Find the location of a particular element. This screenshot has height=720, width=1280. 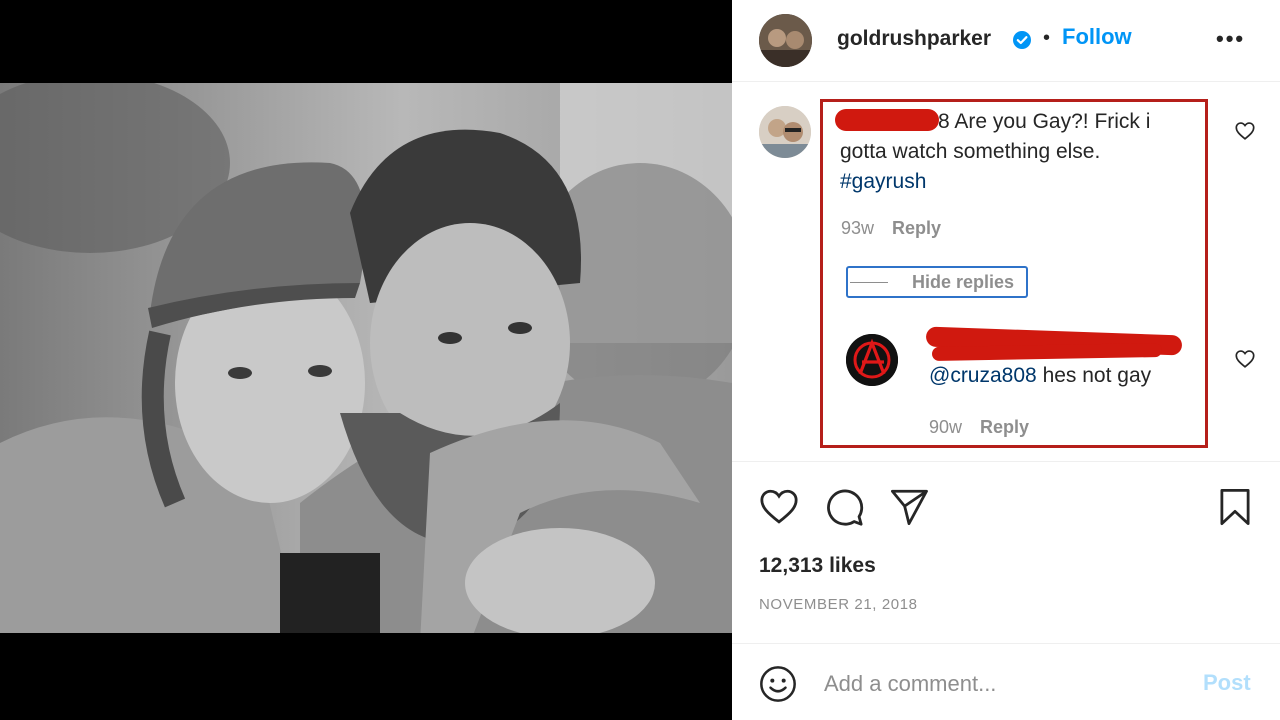

reply-body: hes not gay is located at coordinates (1097, 375).